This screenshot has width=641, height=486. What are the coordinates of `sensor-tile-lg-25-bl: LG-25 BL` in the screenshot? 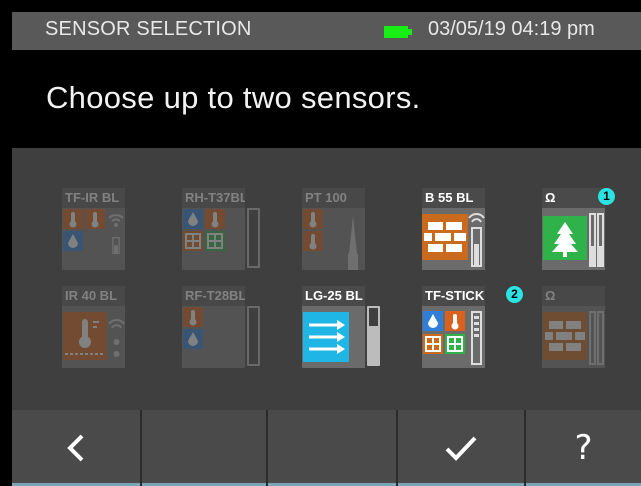 It's located at (341, 328).